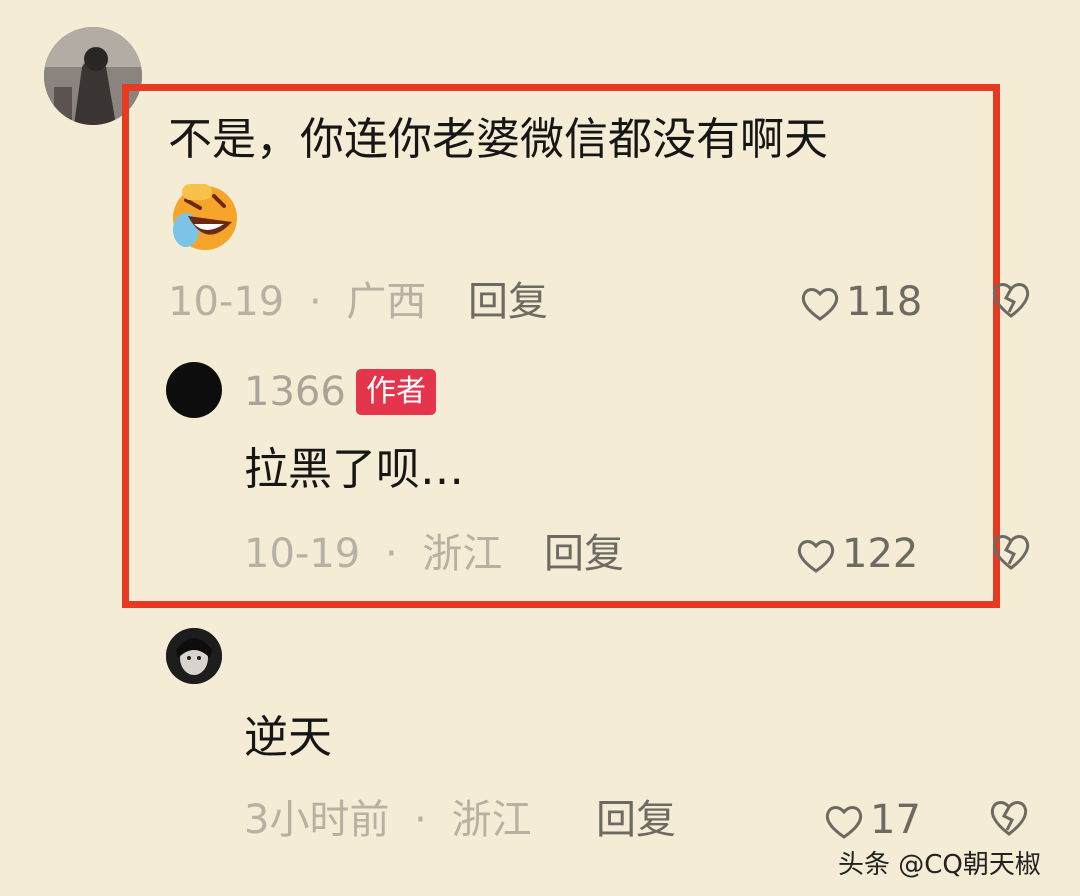 The image size is (1080, 896). I want to click on comment-meta: 10-19 · 广西, so click(297, 302).